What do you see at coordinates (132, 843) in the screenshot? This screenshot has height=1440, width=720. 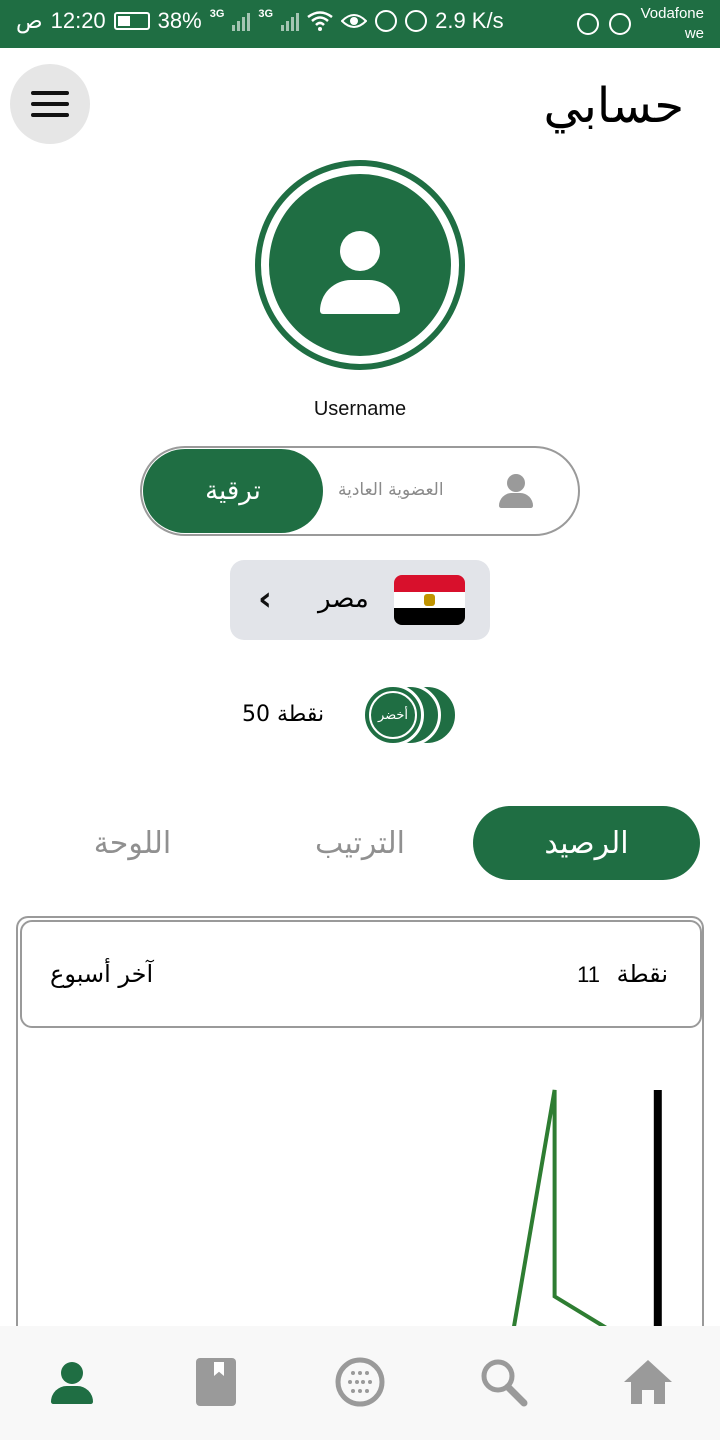 I see `tab-leaderboard: اللوحة` at bounding box center [132, 843].